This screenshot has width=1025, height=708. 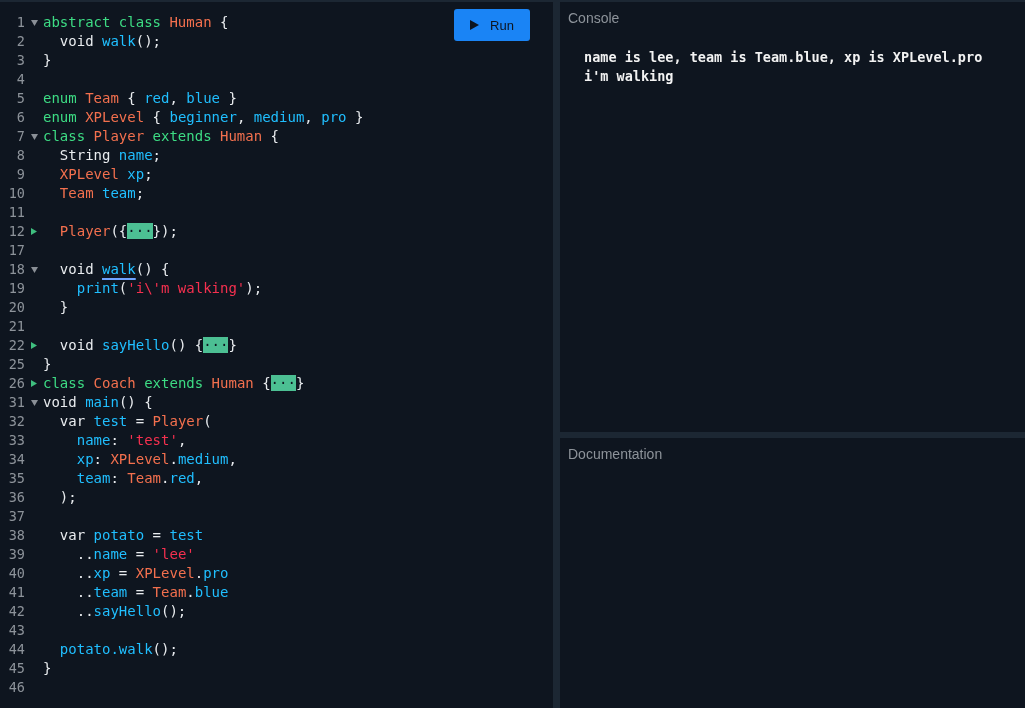 What do you see at coordinates (147, 345) in the screenshot?
I see `code-line: void sayHello() {···}` at bounding box center [147, 345].